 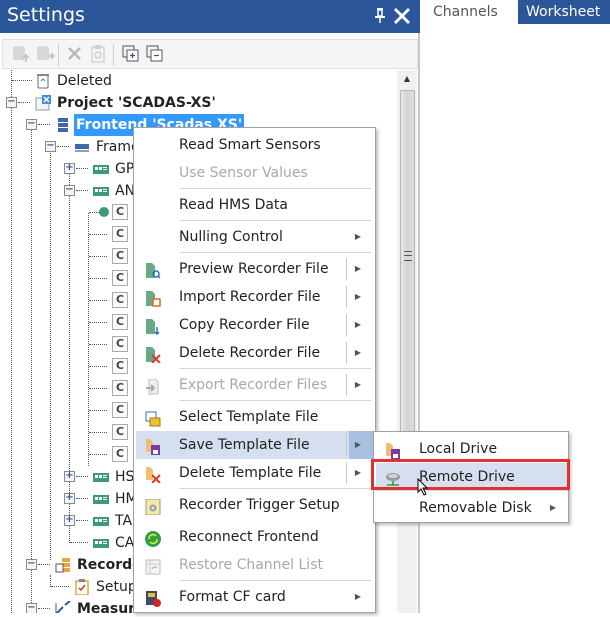 I want to click on menu-item-read-smart-sensors: Read Smart Sensors, so click(x=254, y=145).